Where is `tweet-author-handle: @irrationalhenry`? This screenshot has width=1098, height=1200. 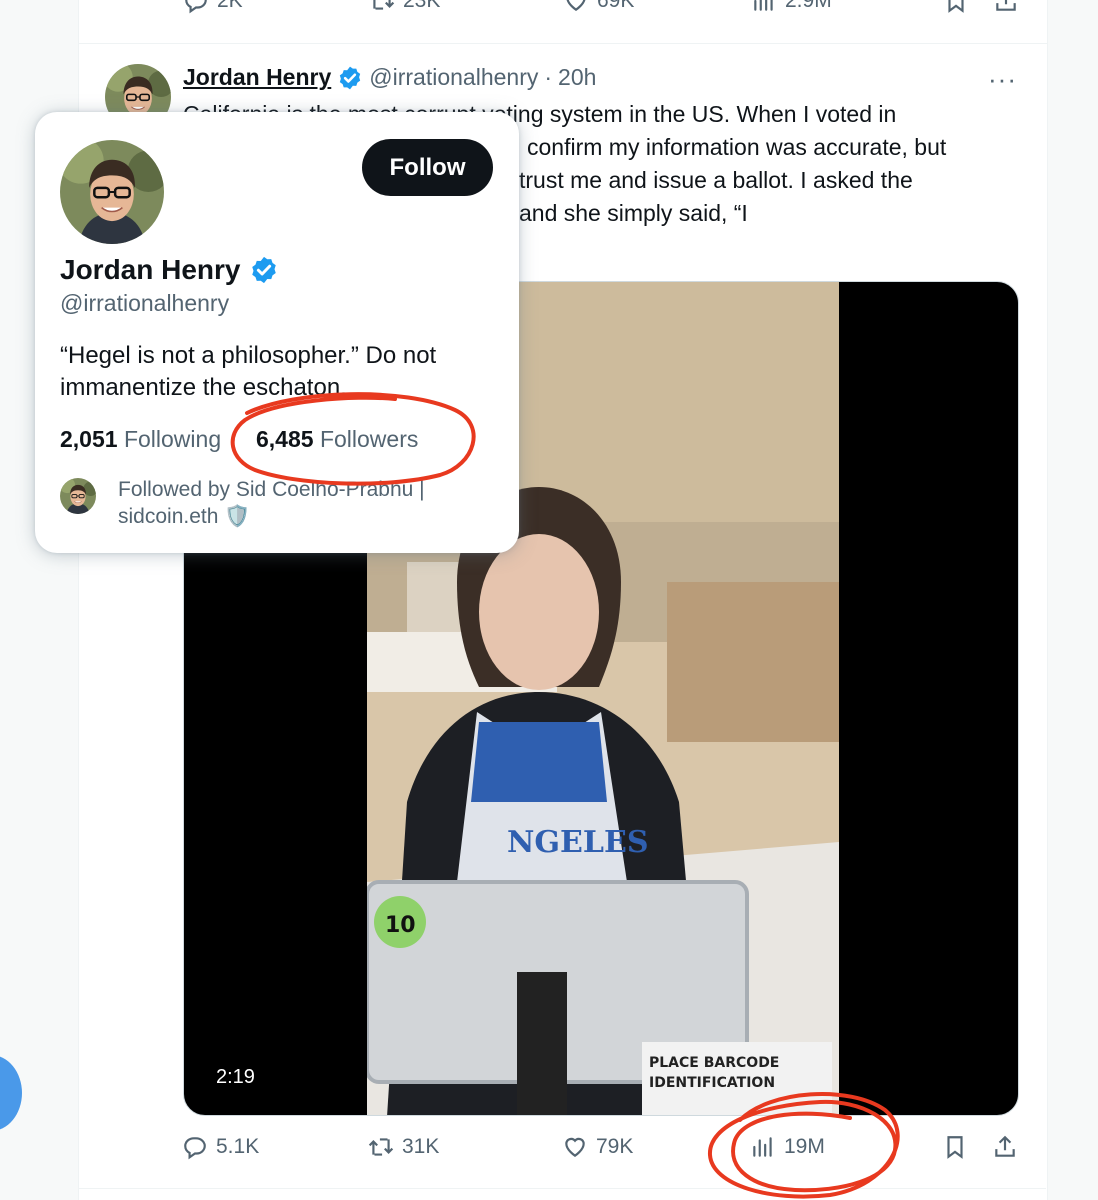
tweet-author-handle: @irrationalhenry is located at coordinates (453, 77).